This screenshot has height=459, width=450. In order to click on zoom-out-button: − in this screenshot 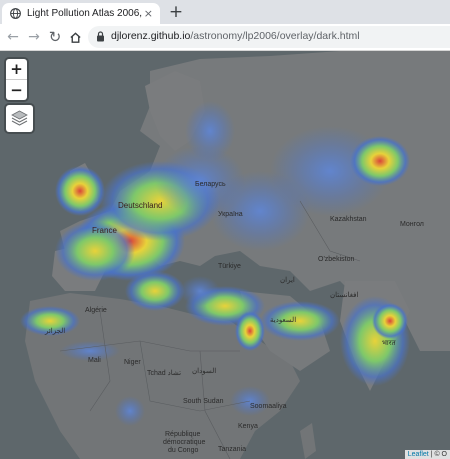, I will do `click(16, 90)`.